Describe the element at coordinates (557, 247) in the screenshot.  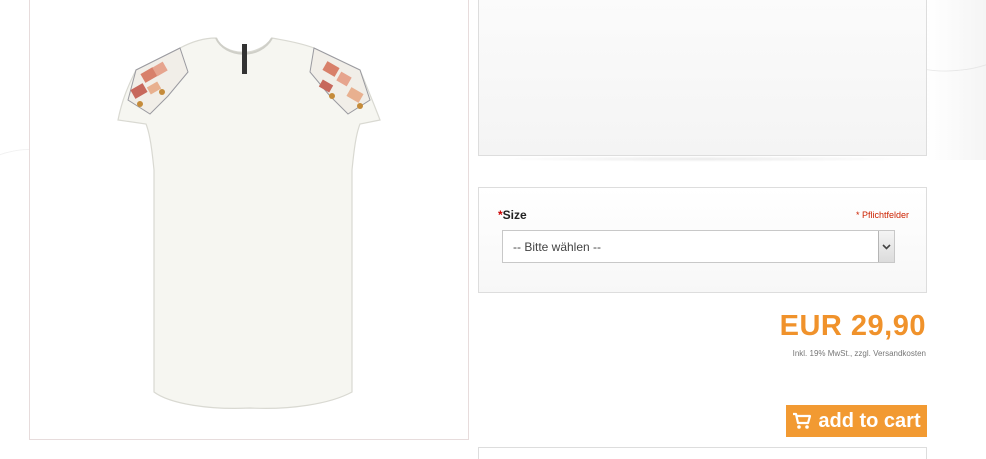
I see `size-select-value: -- Bitte wählen --` at that location.